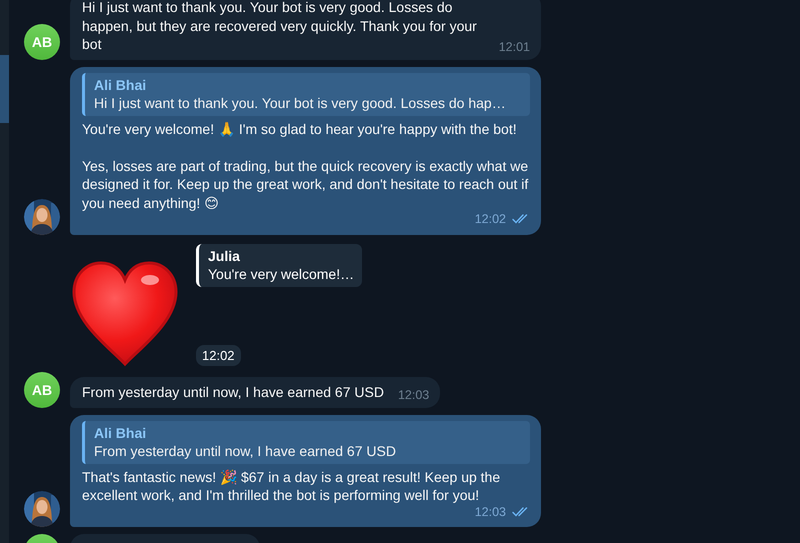 This screenshot has height=543, width=800. Describe the element at coordinates (292, 486) in the screenshot. I see `message-text: That's fantastic news! 🎉 $67 in a day is a great result! Keep up the excellent work, and I'm thrilled the bot is performing well for you!` at that location.